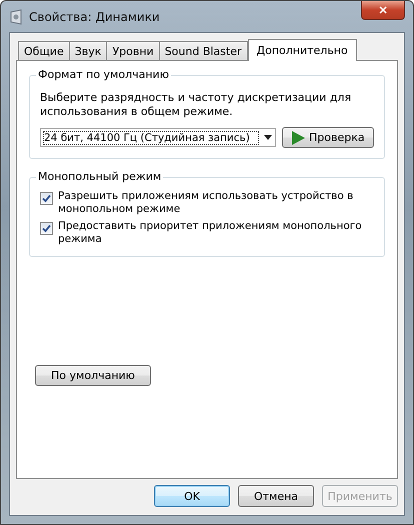  Describe the element at coordinates (192, 496) in the screenshot. I see `dialog-button: OK` at that location.